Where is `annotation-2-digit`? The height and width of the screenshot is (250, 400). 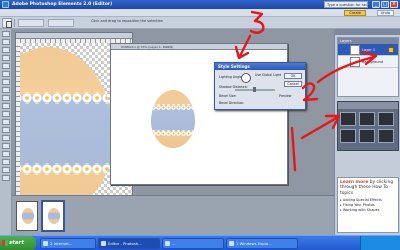
annotation-2-digit is located at coordinates (310, 92).